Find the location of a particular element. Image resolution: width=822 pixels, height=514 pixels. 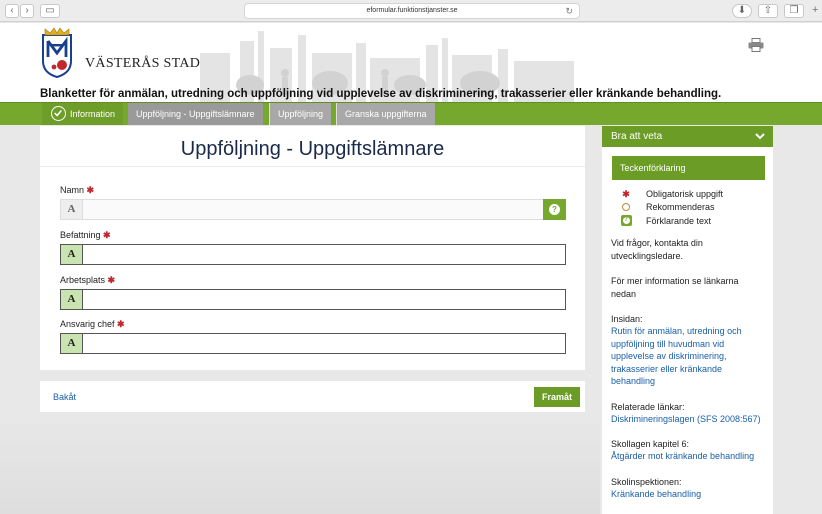

tab-uppfoljning-uppgiftslamnare: Uppföljning - Uppgiftslämnare is located at coordinates (195, 114).